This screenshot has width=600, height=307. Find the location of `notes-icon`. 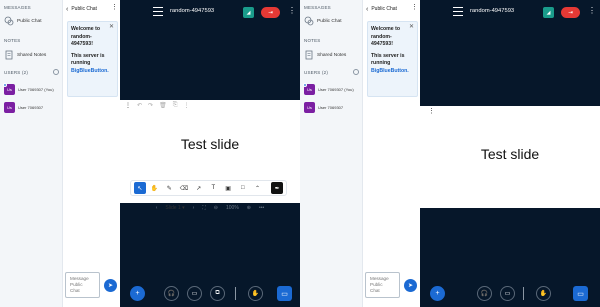

notes-icon is located at coordinates (309, 55).